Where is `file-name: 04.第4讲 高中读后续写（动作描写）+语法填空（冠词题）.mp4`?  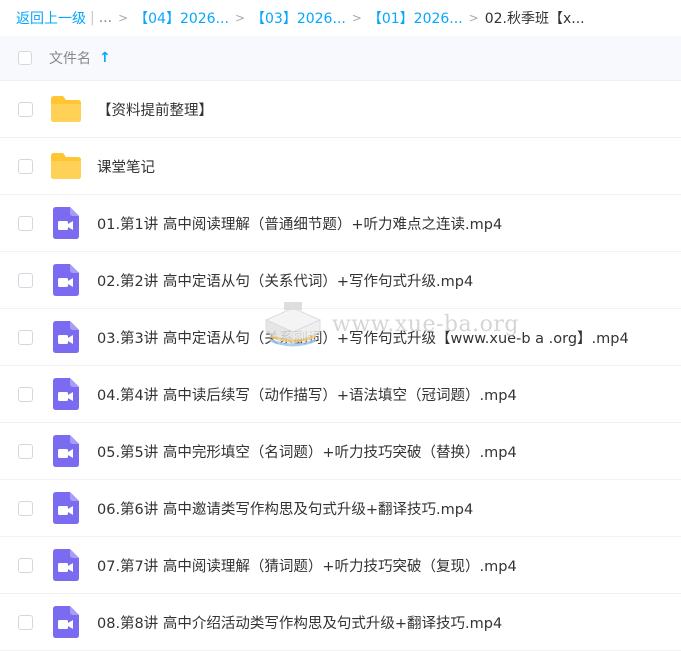 file-name: 04.第4讲 高中读后续写（动作描写）+语法填空（冠词题）.mp4 is located at coordinates (307, 394).